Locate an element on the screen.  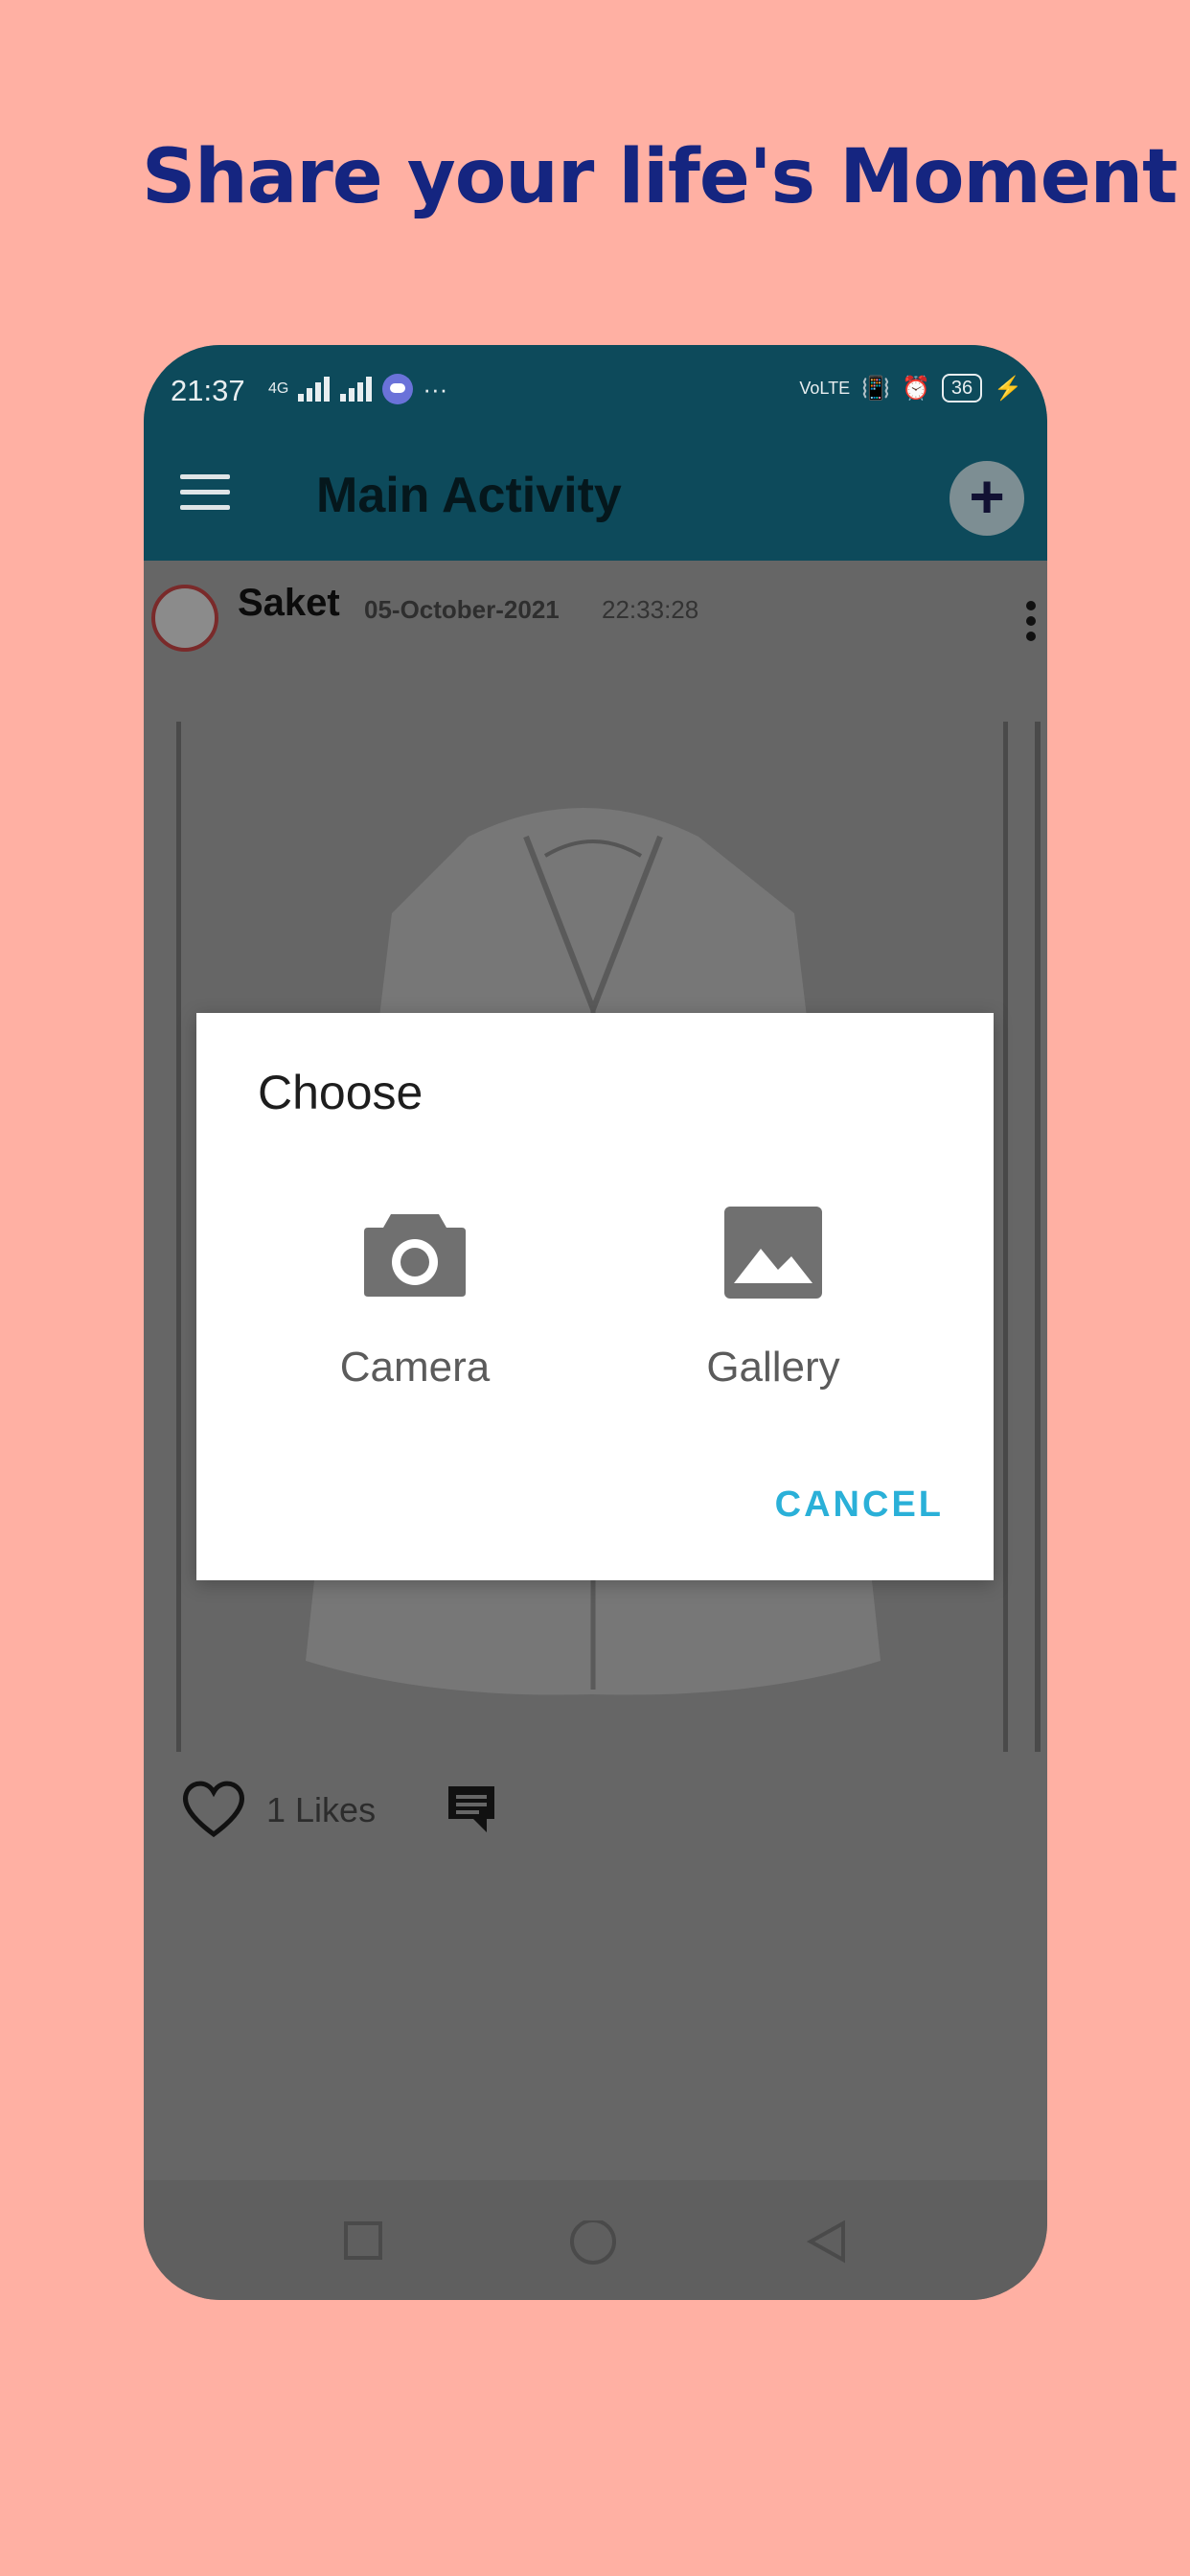
vibrate-icon: 📳 is located at coordinates (875, 388).